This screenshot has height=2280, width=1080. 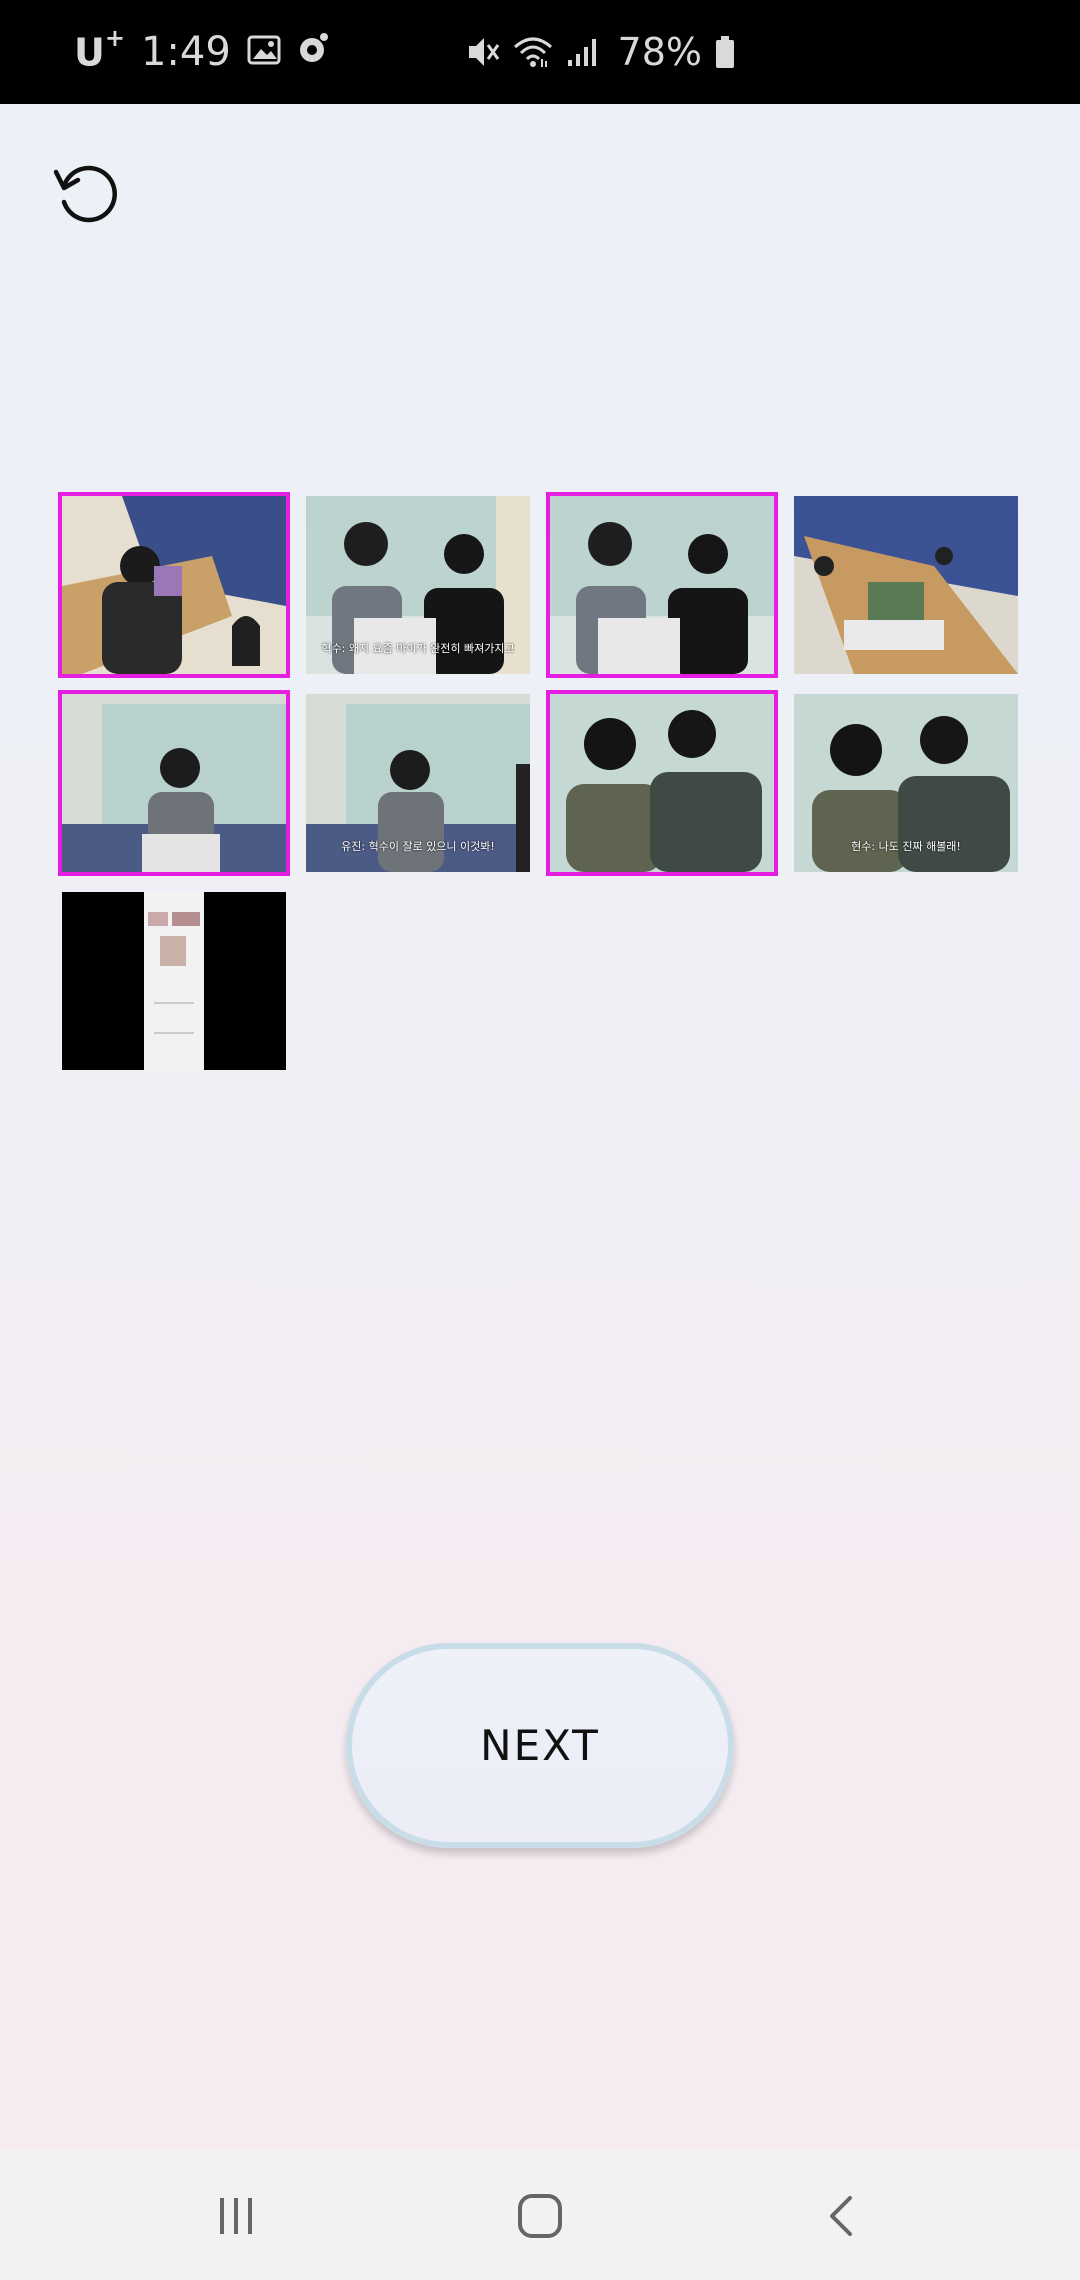 What do you see at coordinates (418, 648) in the screenshot?
I see `thumbnail-2-caption: 혁수: 왜지 요즘 마이가 완전히 빠져가지고` at bounding box center [418, 648].